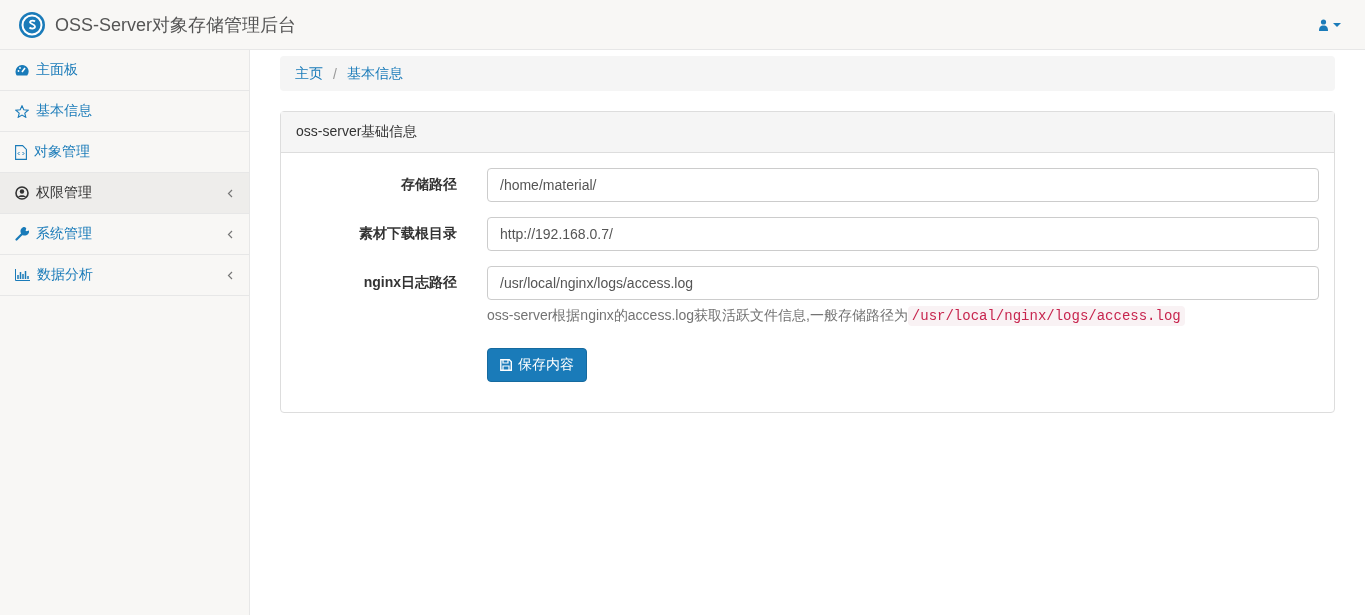 The height and width of the screenshot is (615, 1365). I want to click on panel-title: oss-server基础信息, so click(357, 132).